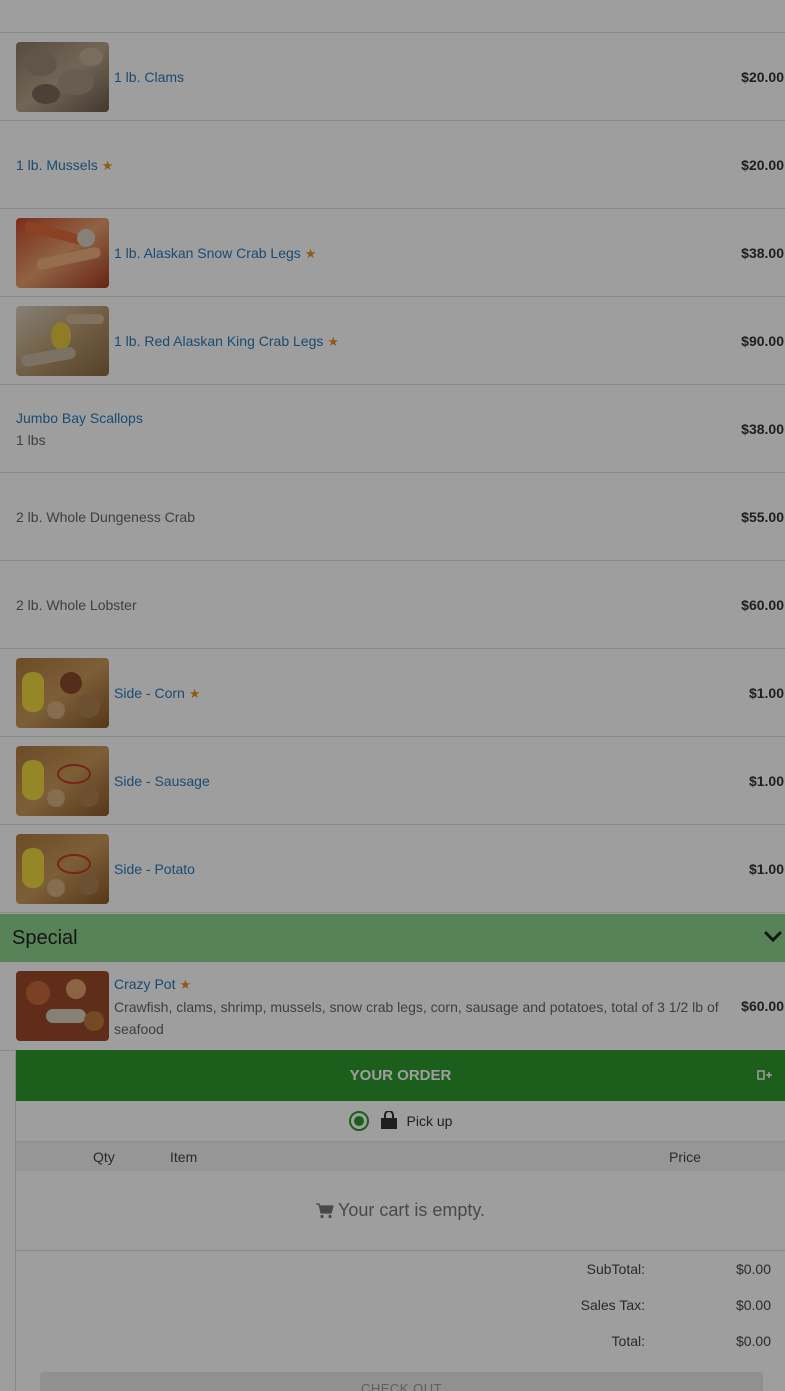  Describe the element at coordinates (628, 1341) in the screenshot. I see `total-label: Total:` at that location.